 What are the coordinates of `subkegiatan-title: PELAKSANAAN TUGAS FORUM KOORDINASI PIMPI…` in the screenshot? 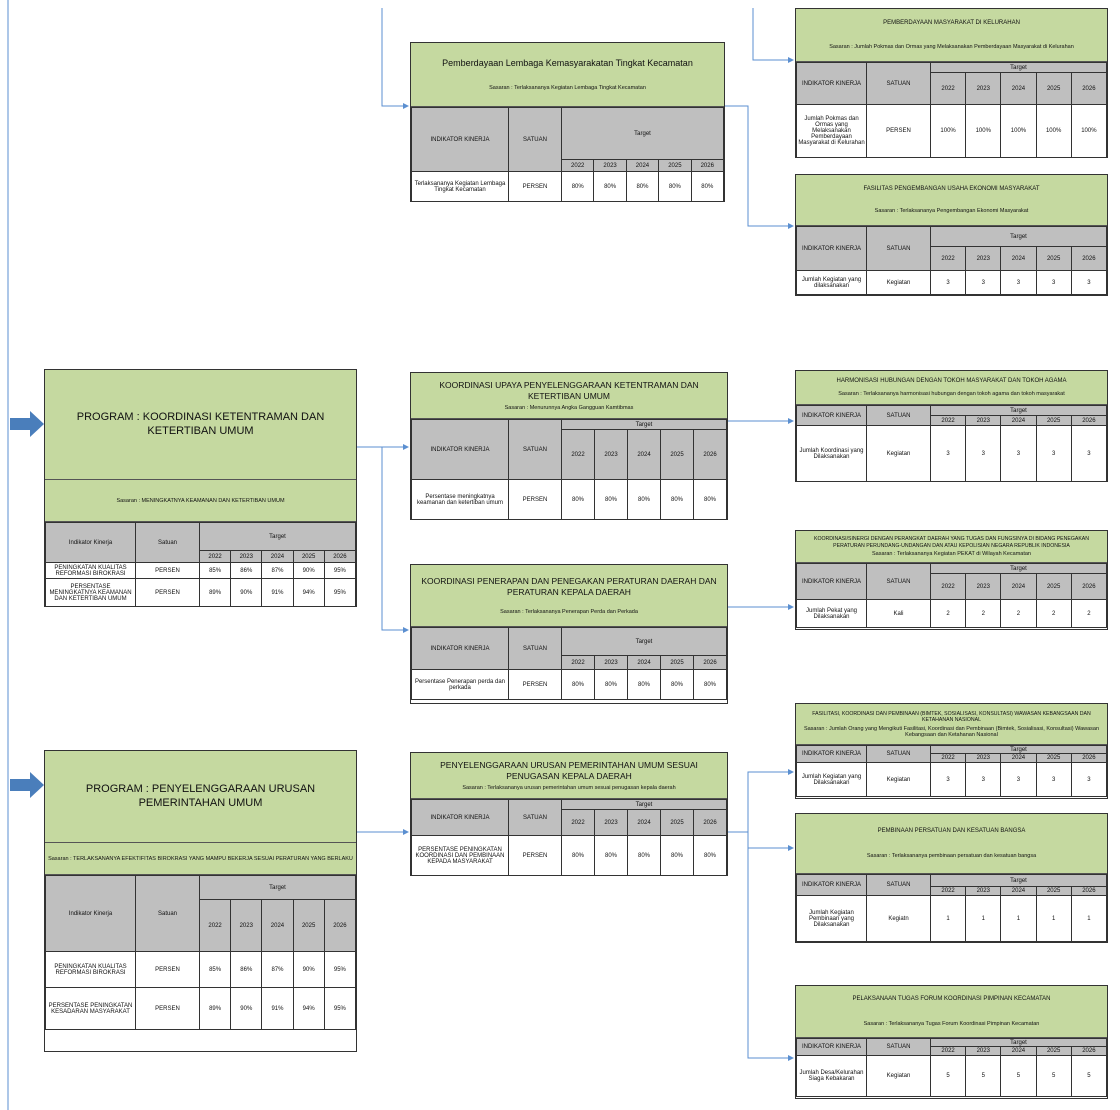 It's located at (951, 998).